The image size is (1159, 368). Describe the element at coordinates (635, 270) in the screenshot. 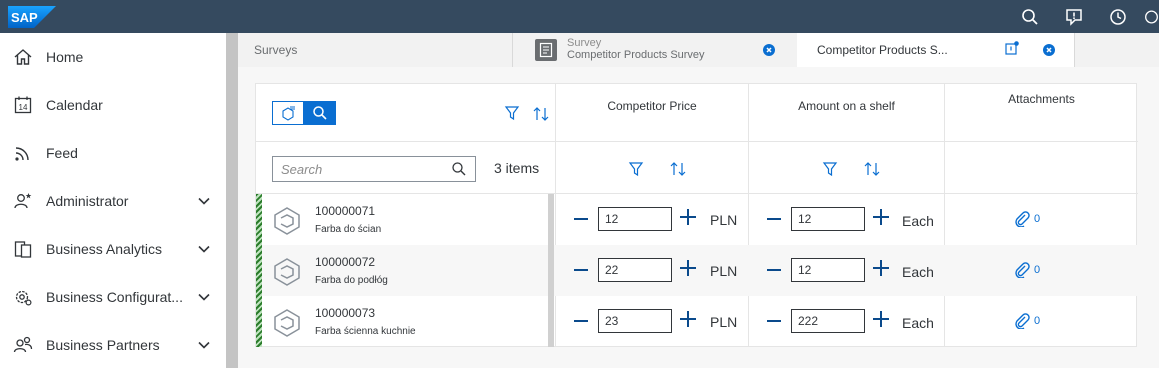

I see `price-input: 22` at that location.